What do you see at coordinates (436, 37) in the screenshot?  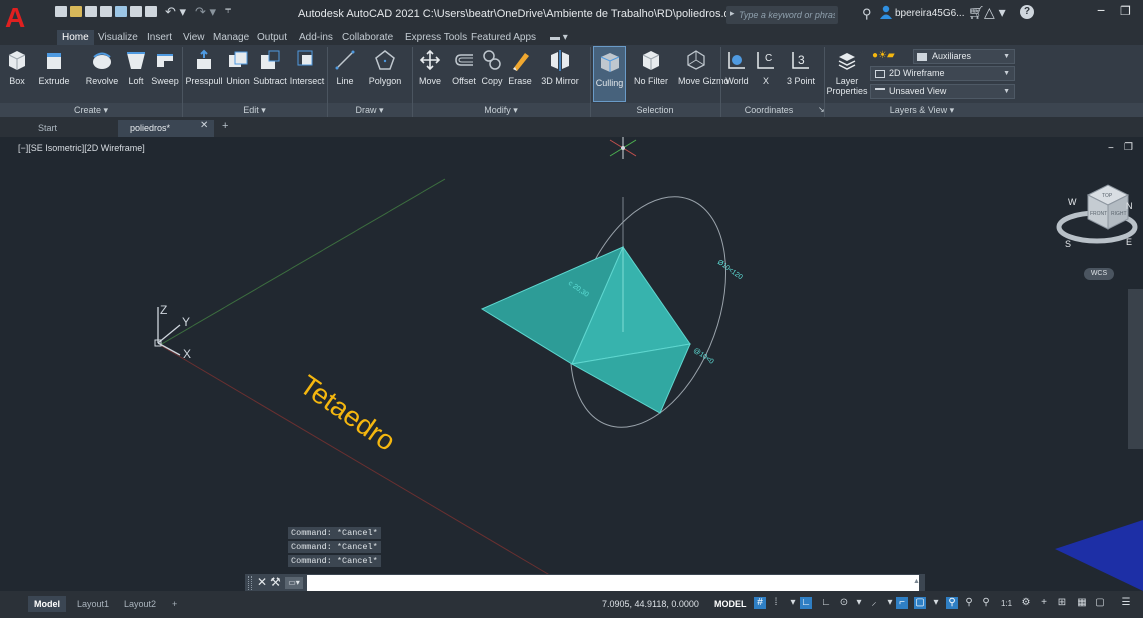 I see `tab-express-tools: Express Tools` at bounding box center [436, 37].